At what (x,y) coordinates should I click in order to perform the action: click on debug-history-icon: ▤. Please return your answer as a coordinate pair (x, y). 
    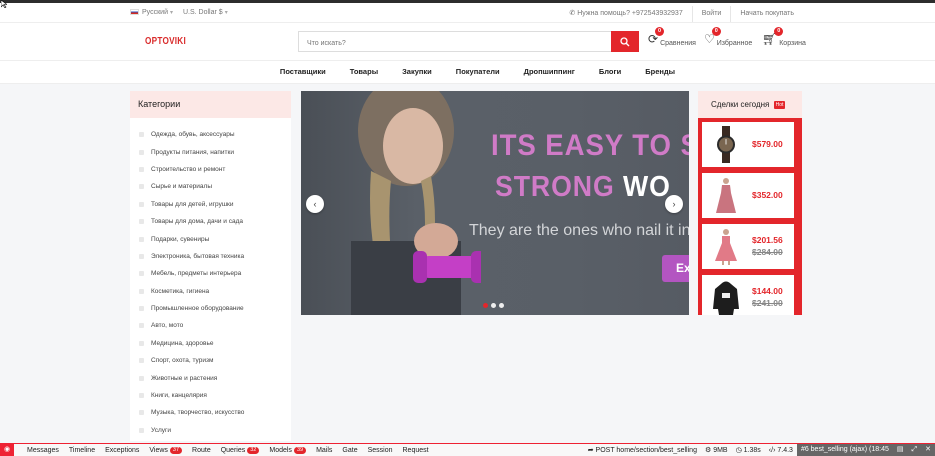
    Looking at the image, I should click on (900, 450).